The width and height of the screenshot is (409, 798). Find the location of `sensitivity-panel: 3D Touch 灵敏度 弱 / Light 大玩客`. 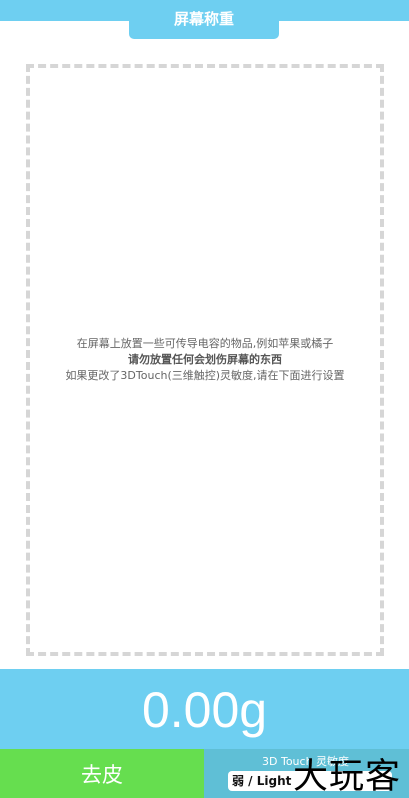

sensitivity-panel: 3D Touch 灵敏度 弱 / Light 大玩客 is located at coordinates (306, 773).